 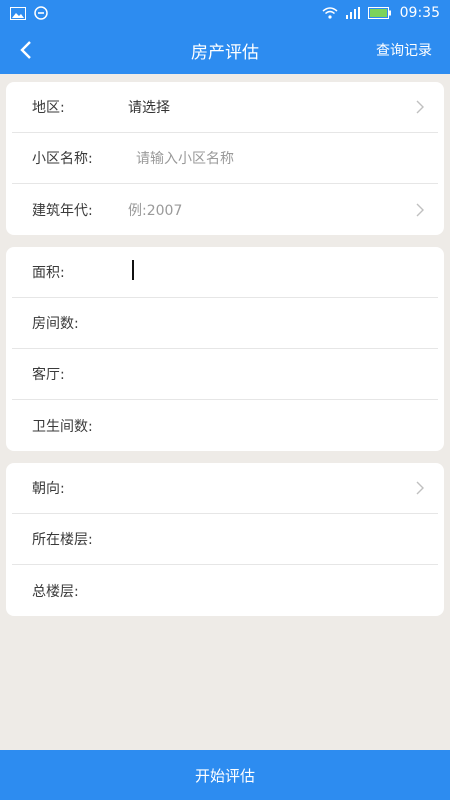 I want to click on image-icon, so click(x=18, y=13).